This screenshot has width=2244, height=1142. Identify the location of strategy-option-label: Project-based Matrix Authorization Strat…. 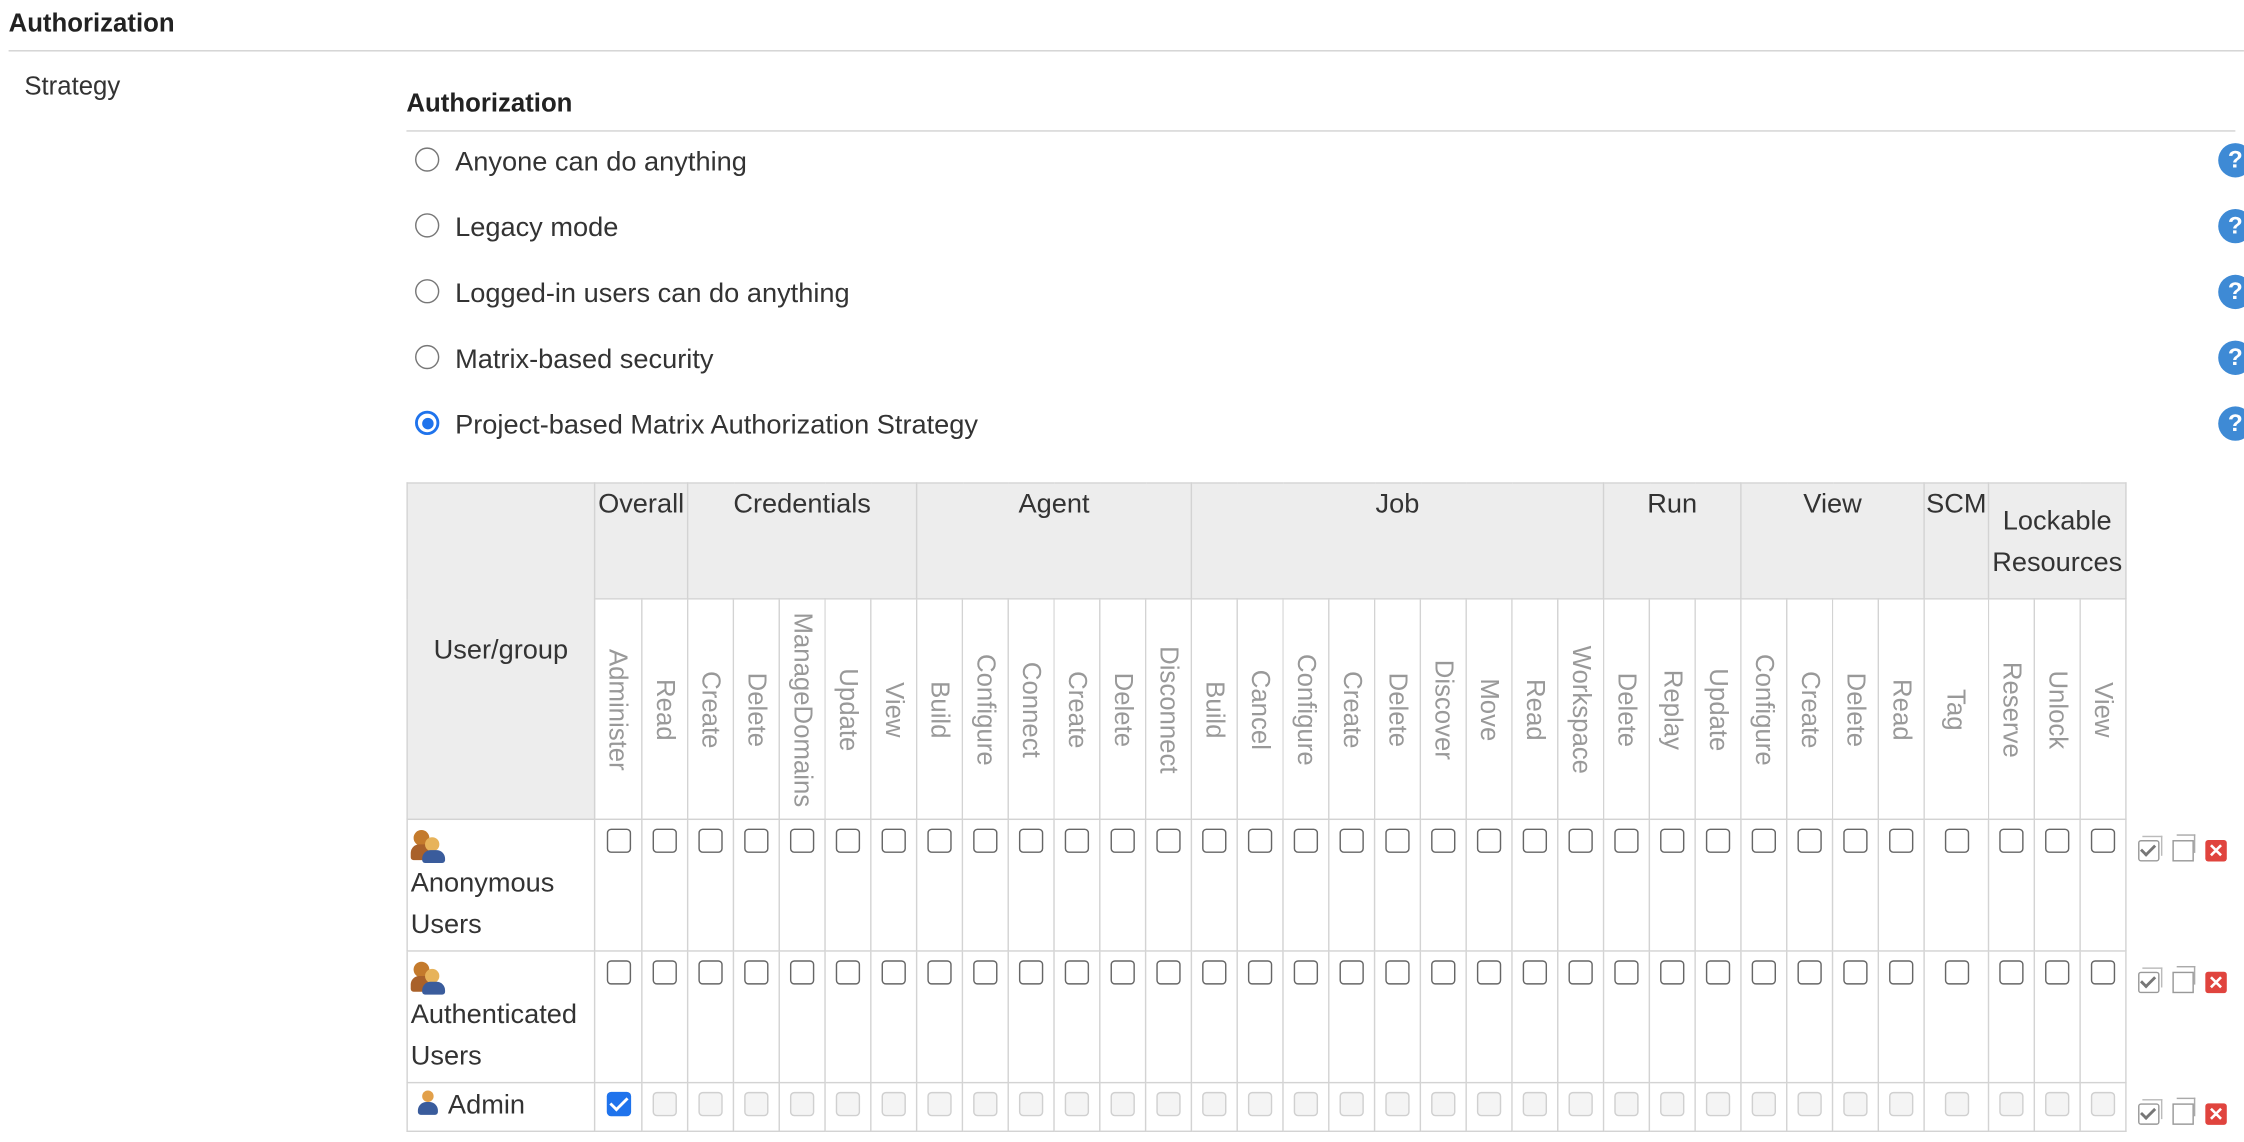
(716, 426).